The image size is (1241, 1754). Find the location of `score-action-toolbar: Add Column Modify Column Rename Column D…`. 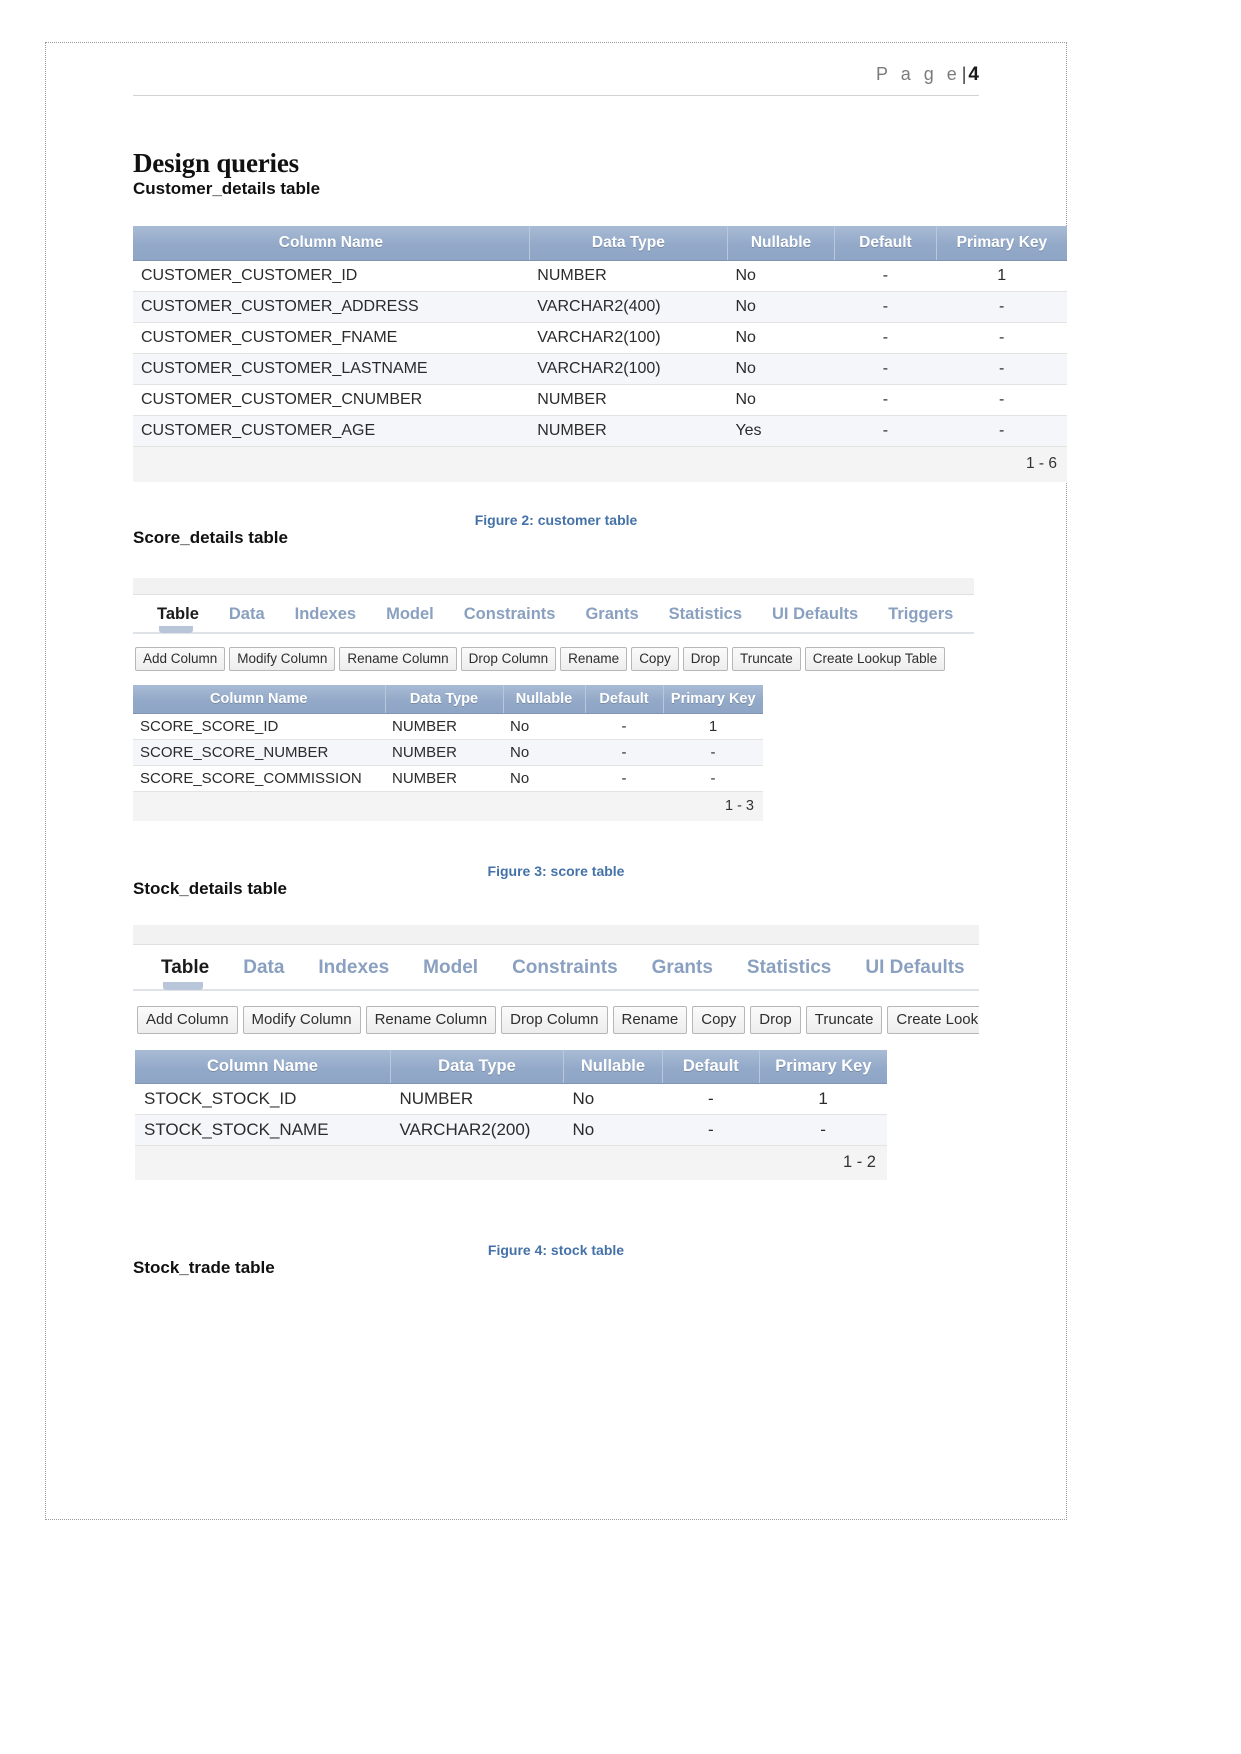

score-action-toolbar: Add Column Modify Column Rename Column D… is located at coordinates (553, 652).